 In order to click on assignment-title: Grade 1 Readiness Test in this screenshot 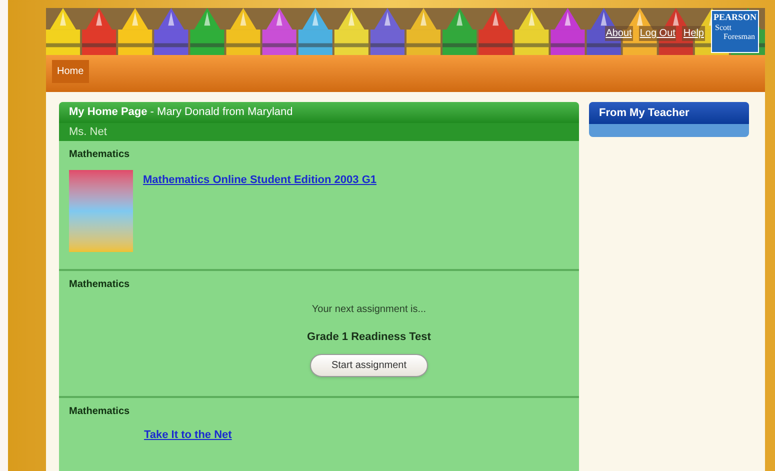, I will do `click(369, 337)`.